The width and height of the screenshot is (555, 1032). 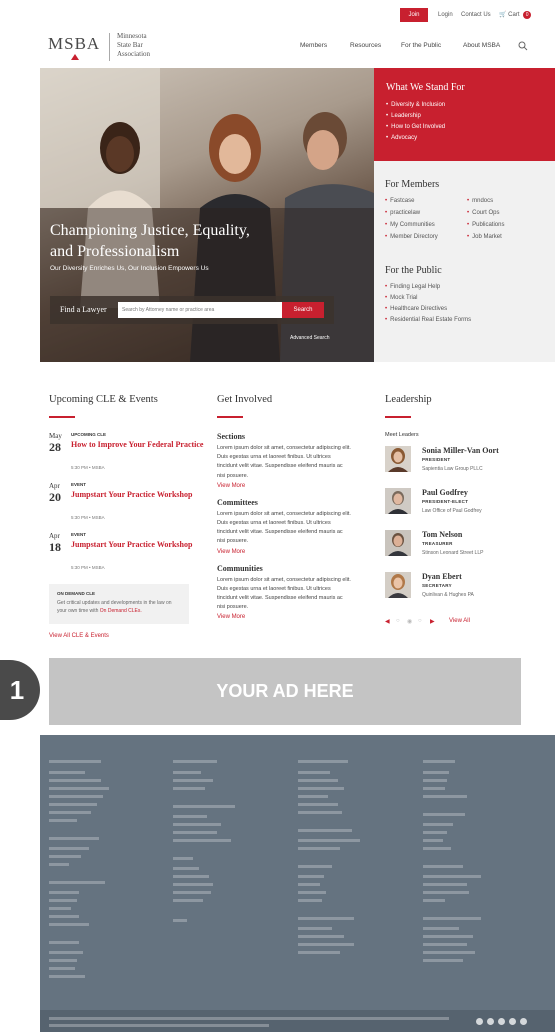 I want to click on prev-arrow-icon: ◀, so click(x=387, y=621).